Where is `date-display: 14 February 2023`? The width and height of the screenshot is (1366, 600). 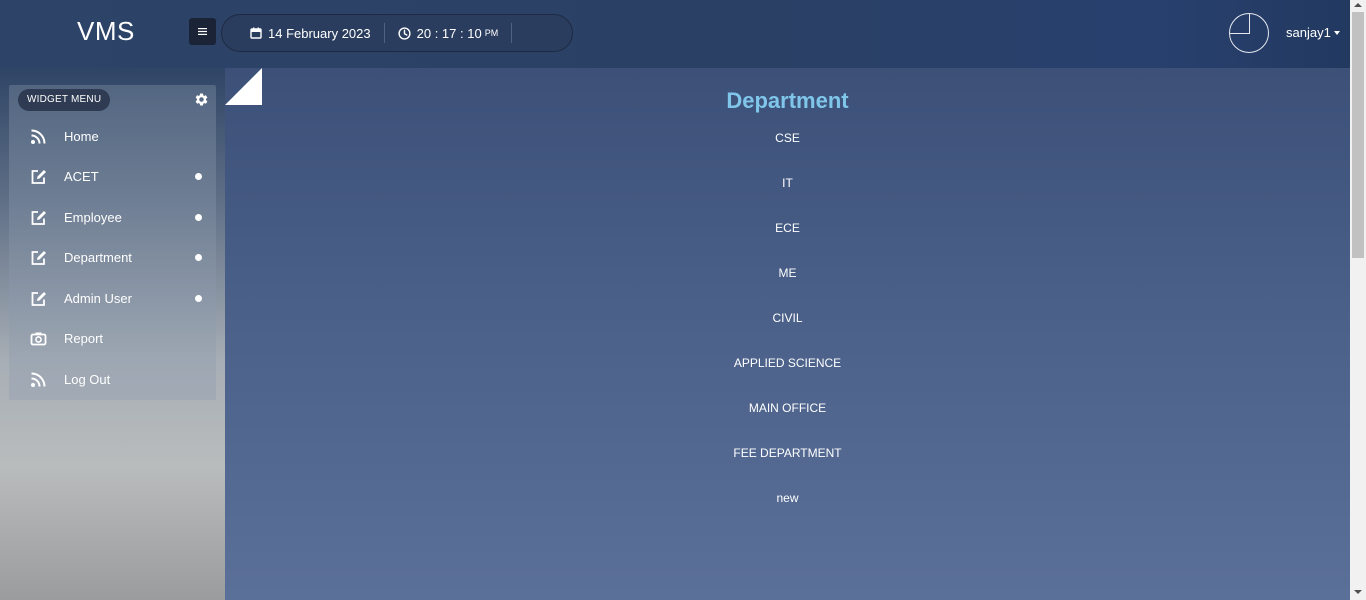 date-display: 14 February 2023 is located at coordinates (303, 33).